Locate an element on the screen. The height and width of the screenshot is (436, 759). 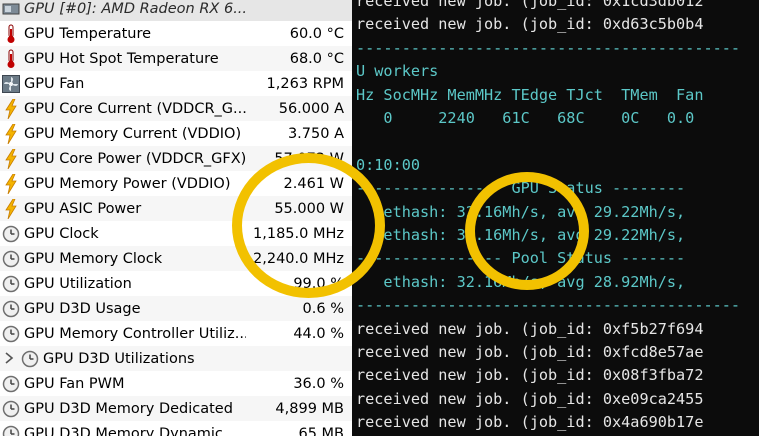
sensor-label: GPU Core Power (VDDCR_GFX) is located at coordinates (135, 158).